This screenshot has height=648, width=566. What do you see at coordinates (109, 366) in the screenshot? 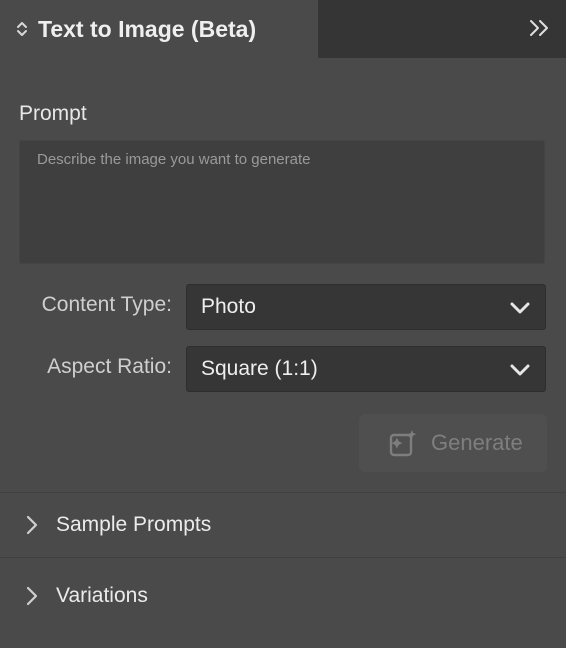
I see `aspect-ratio-label: Aspect Ratio:` at bounding box center [109, 366].